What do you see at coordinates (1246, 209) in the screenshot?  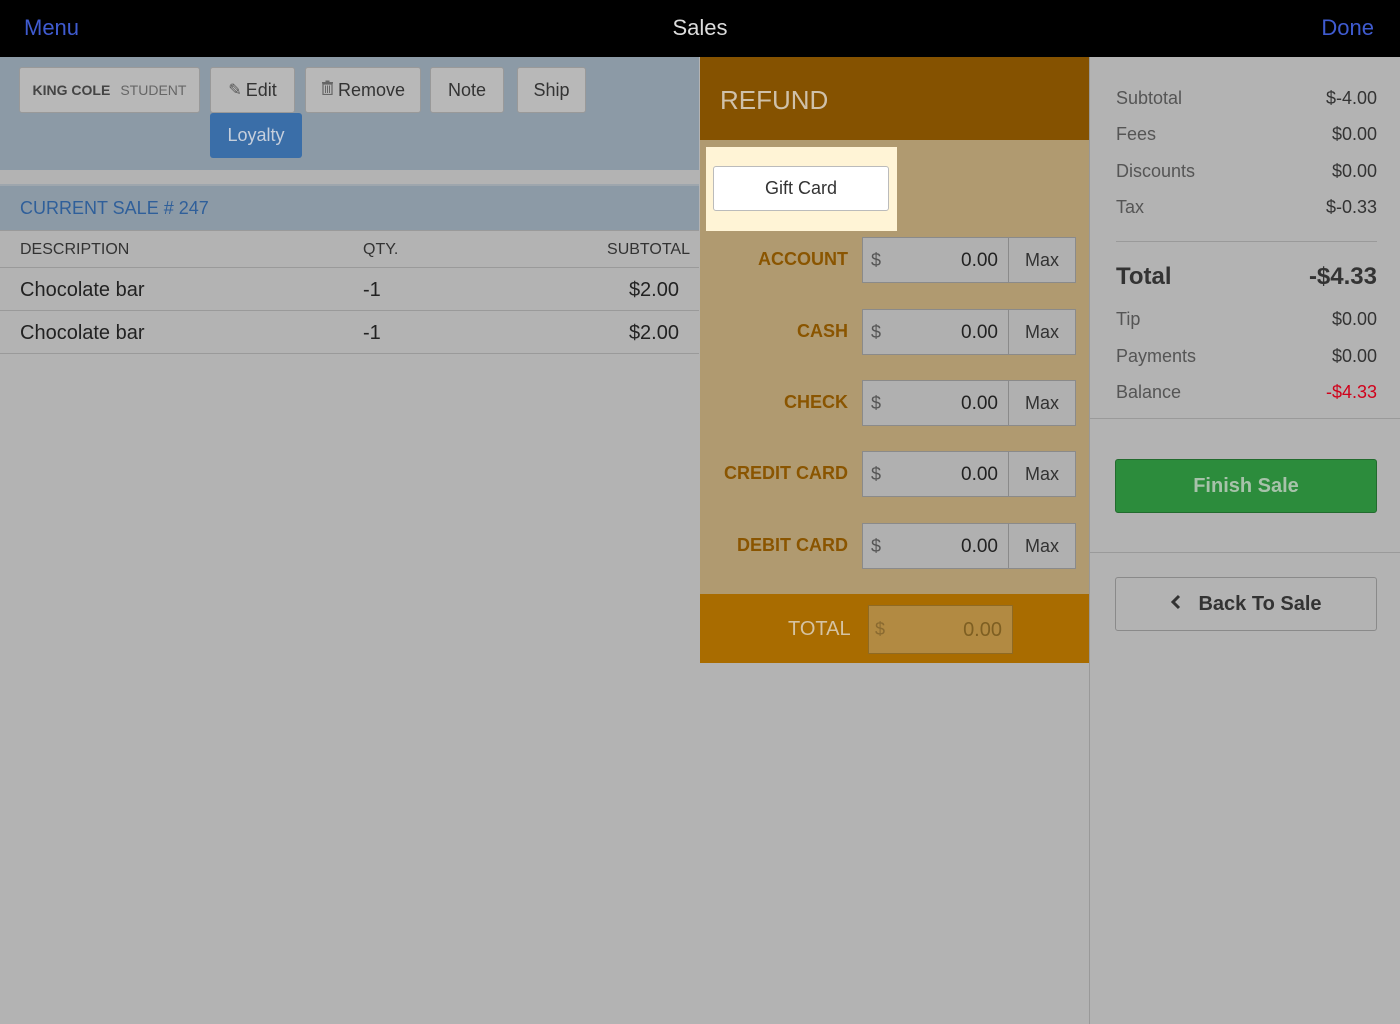 I see `summary-row-tax: Tax $-0.33` at bounding box center [1246, 209].